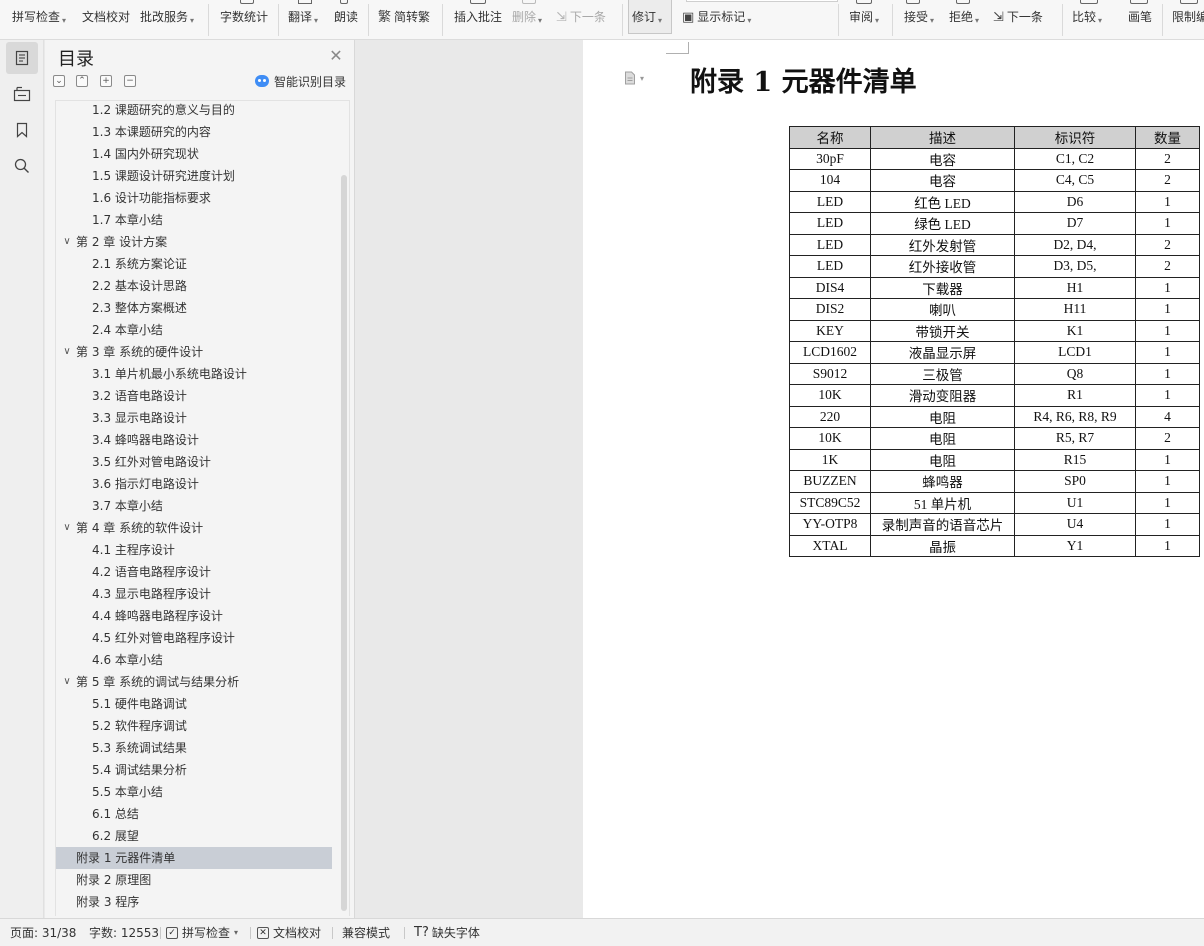 The height and width of the screenshot is (946, 1204). What do you see at coordinates (961, 17) in the screenshot?
I see `reject-label: 拒绝` at bounding box center [961, 17].